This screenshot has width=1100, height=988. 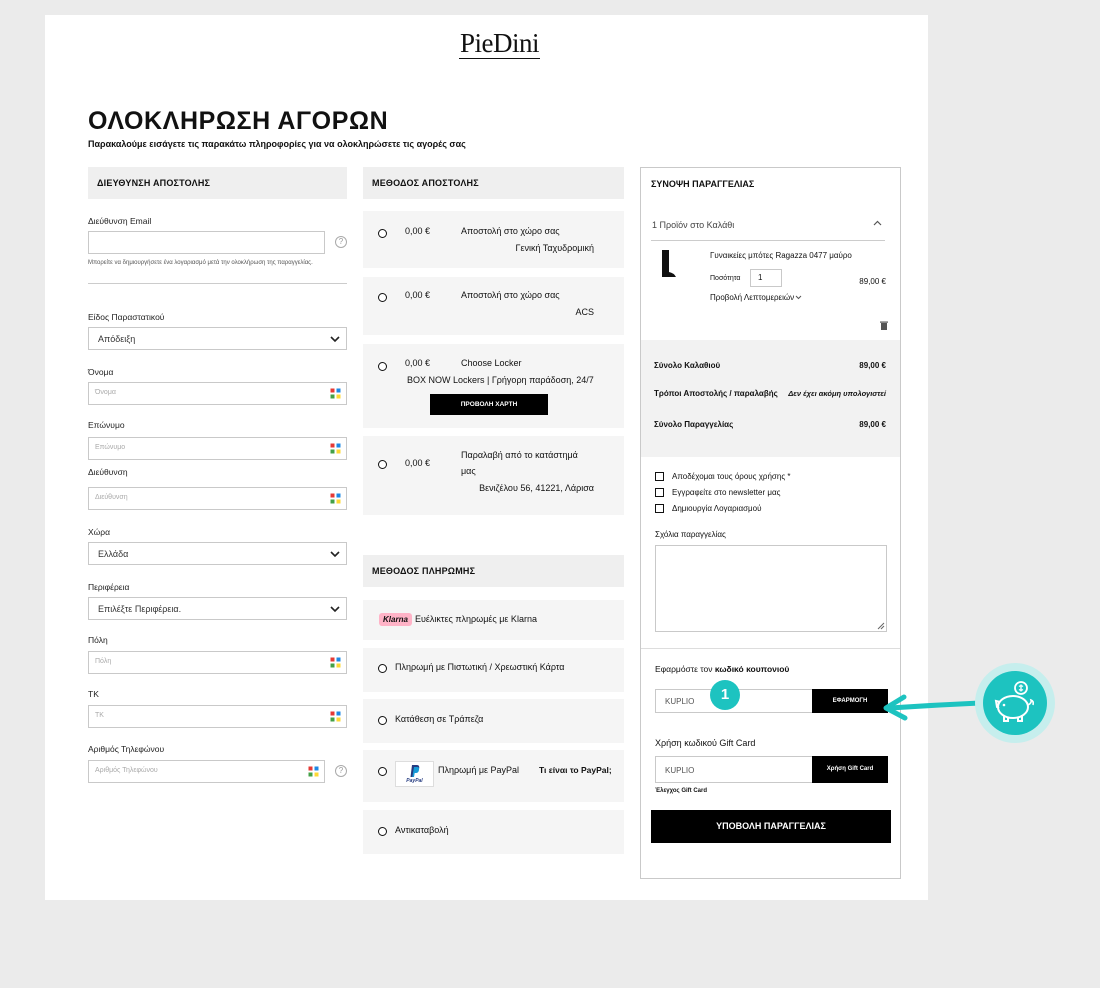 What do you see at coordinates (693, 225) in the screenshot?
I see `cart-count-toggle: 1 Προϊόν στο Καλάθι` at bounding box center [693, 225].